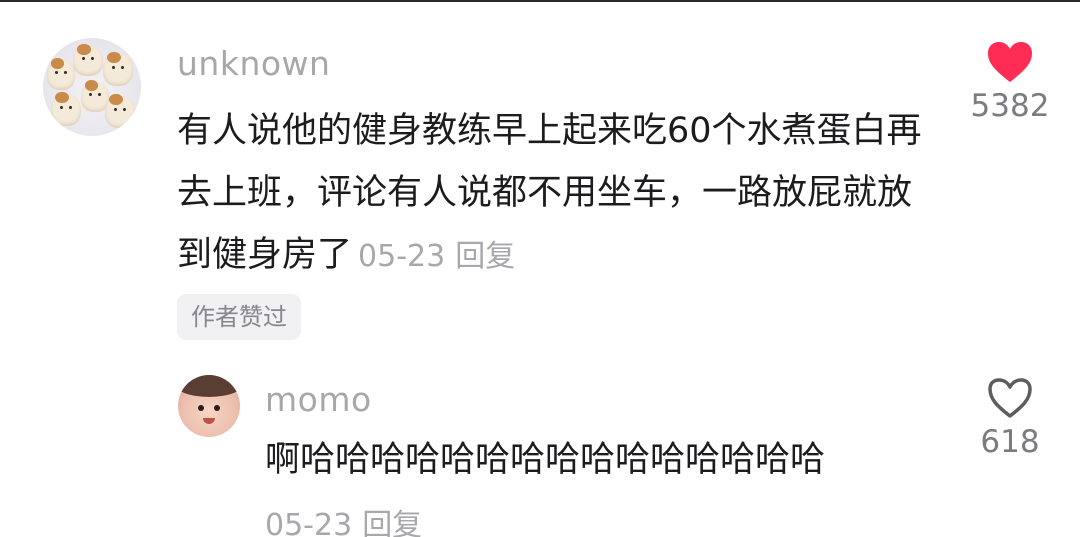 The image size is (1080, 537). I want to click on divider, so click(540, 1).